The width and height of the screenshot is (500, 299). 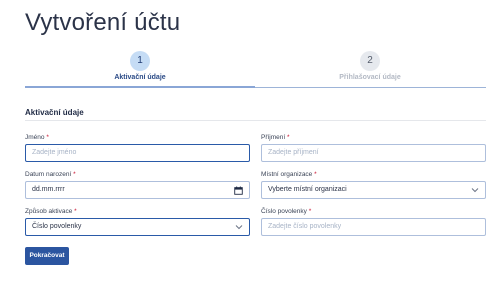 What do you see at coordinates (140, 87) in the screenshot?
I see `stepper-progress` at bounding box center [140, 87].